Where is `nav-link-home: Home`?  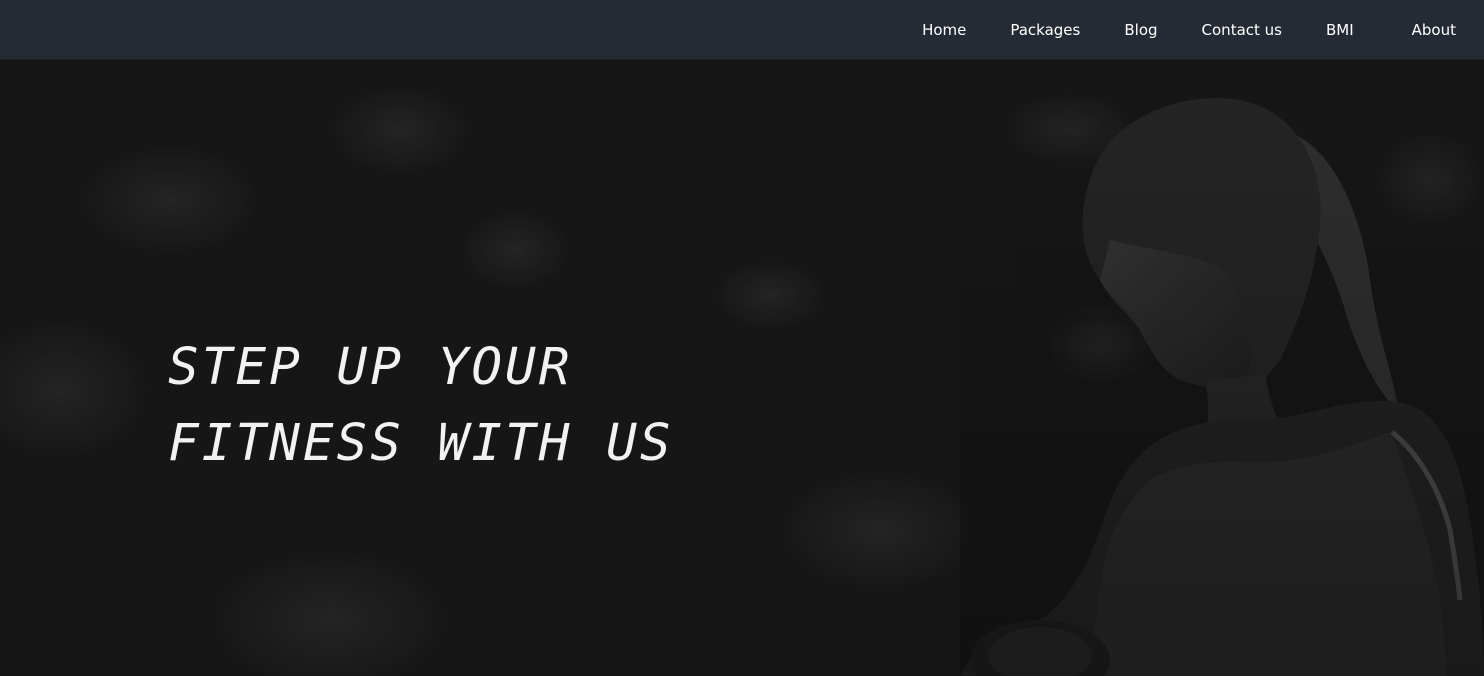
nav-link-home: Home is located at coordinates (944, 30).